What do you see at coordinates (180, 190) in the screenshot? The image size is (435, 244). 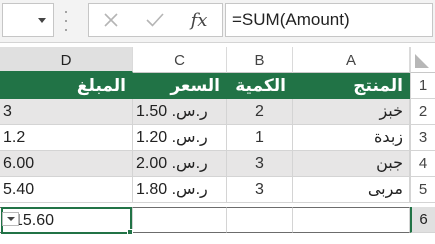 I see `cell-c5: ر.س.‏ 1.80` at bounding box center [180, 190].